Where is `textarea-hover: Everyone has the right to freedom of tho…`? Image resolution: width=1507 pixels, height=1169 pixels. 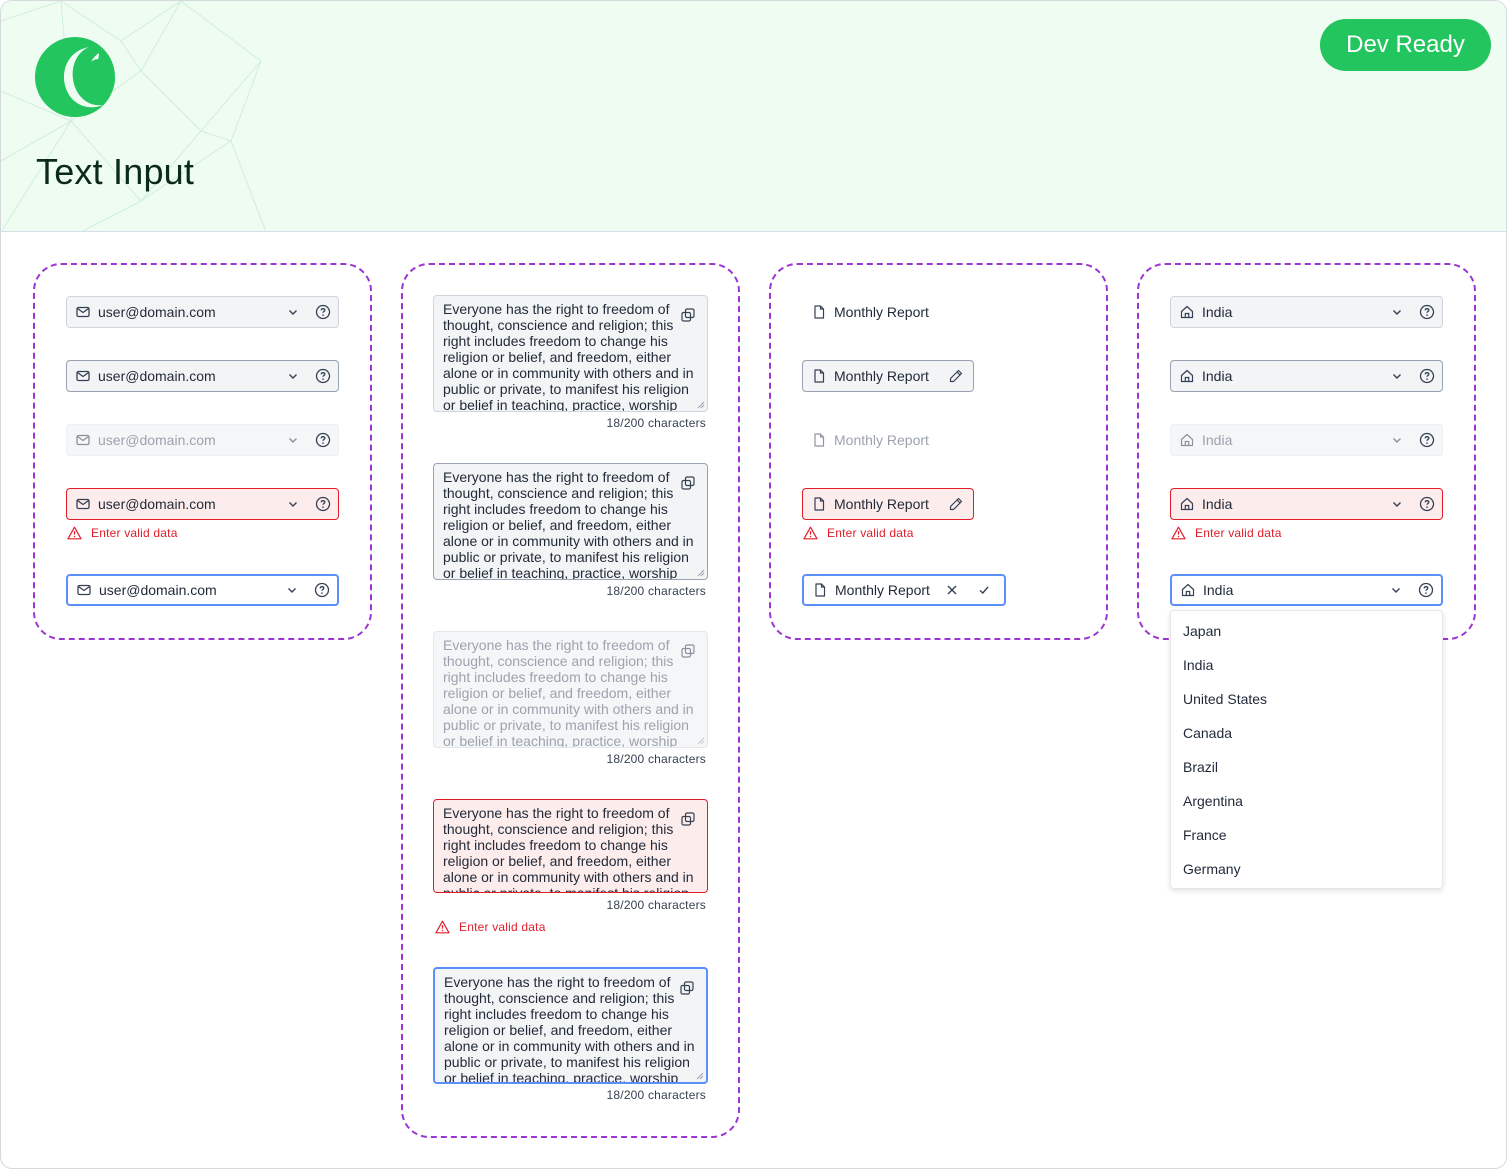
textarea-hover: Everyone has the right to freedom of tho… is located at coordinates (570, 521).